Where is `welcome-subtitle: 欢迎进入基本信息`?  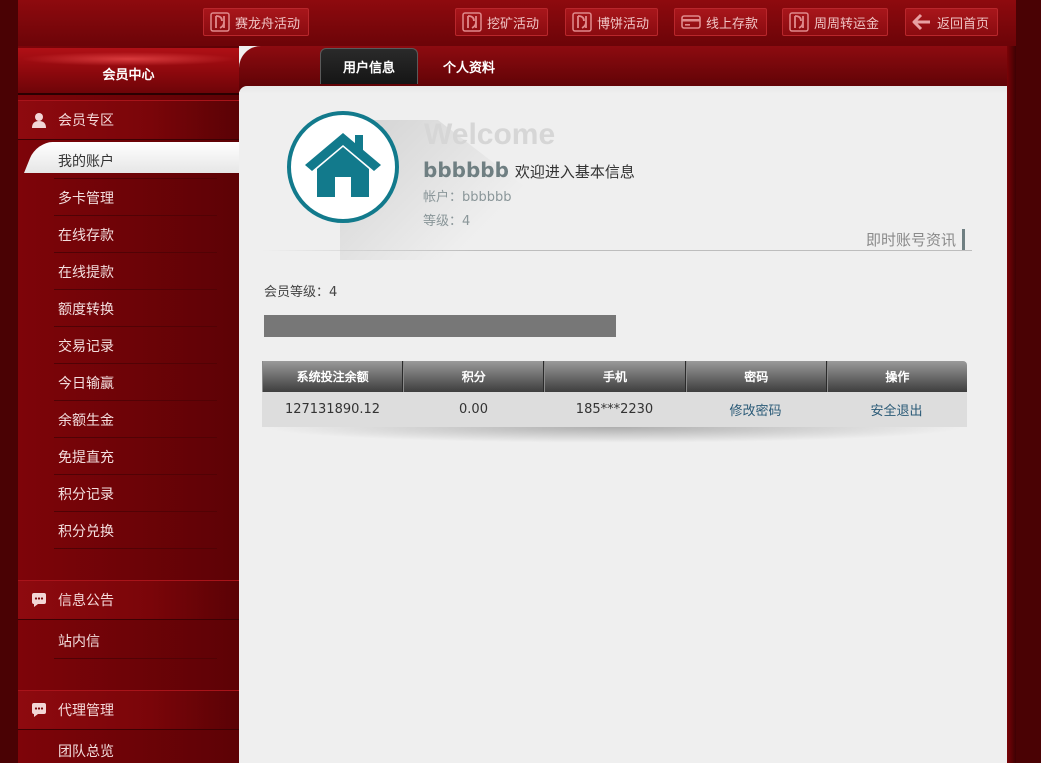
welcome-subtitle: 欢迎进入基本信息 is located at coordinates (574, 172).